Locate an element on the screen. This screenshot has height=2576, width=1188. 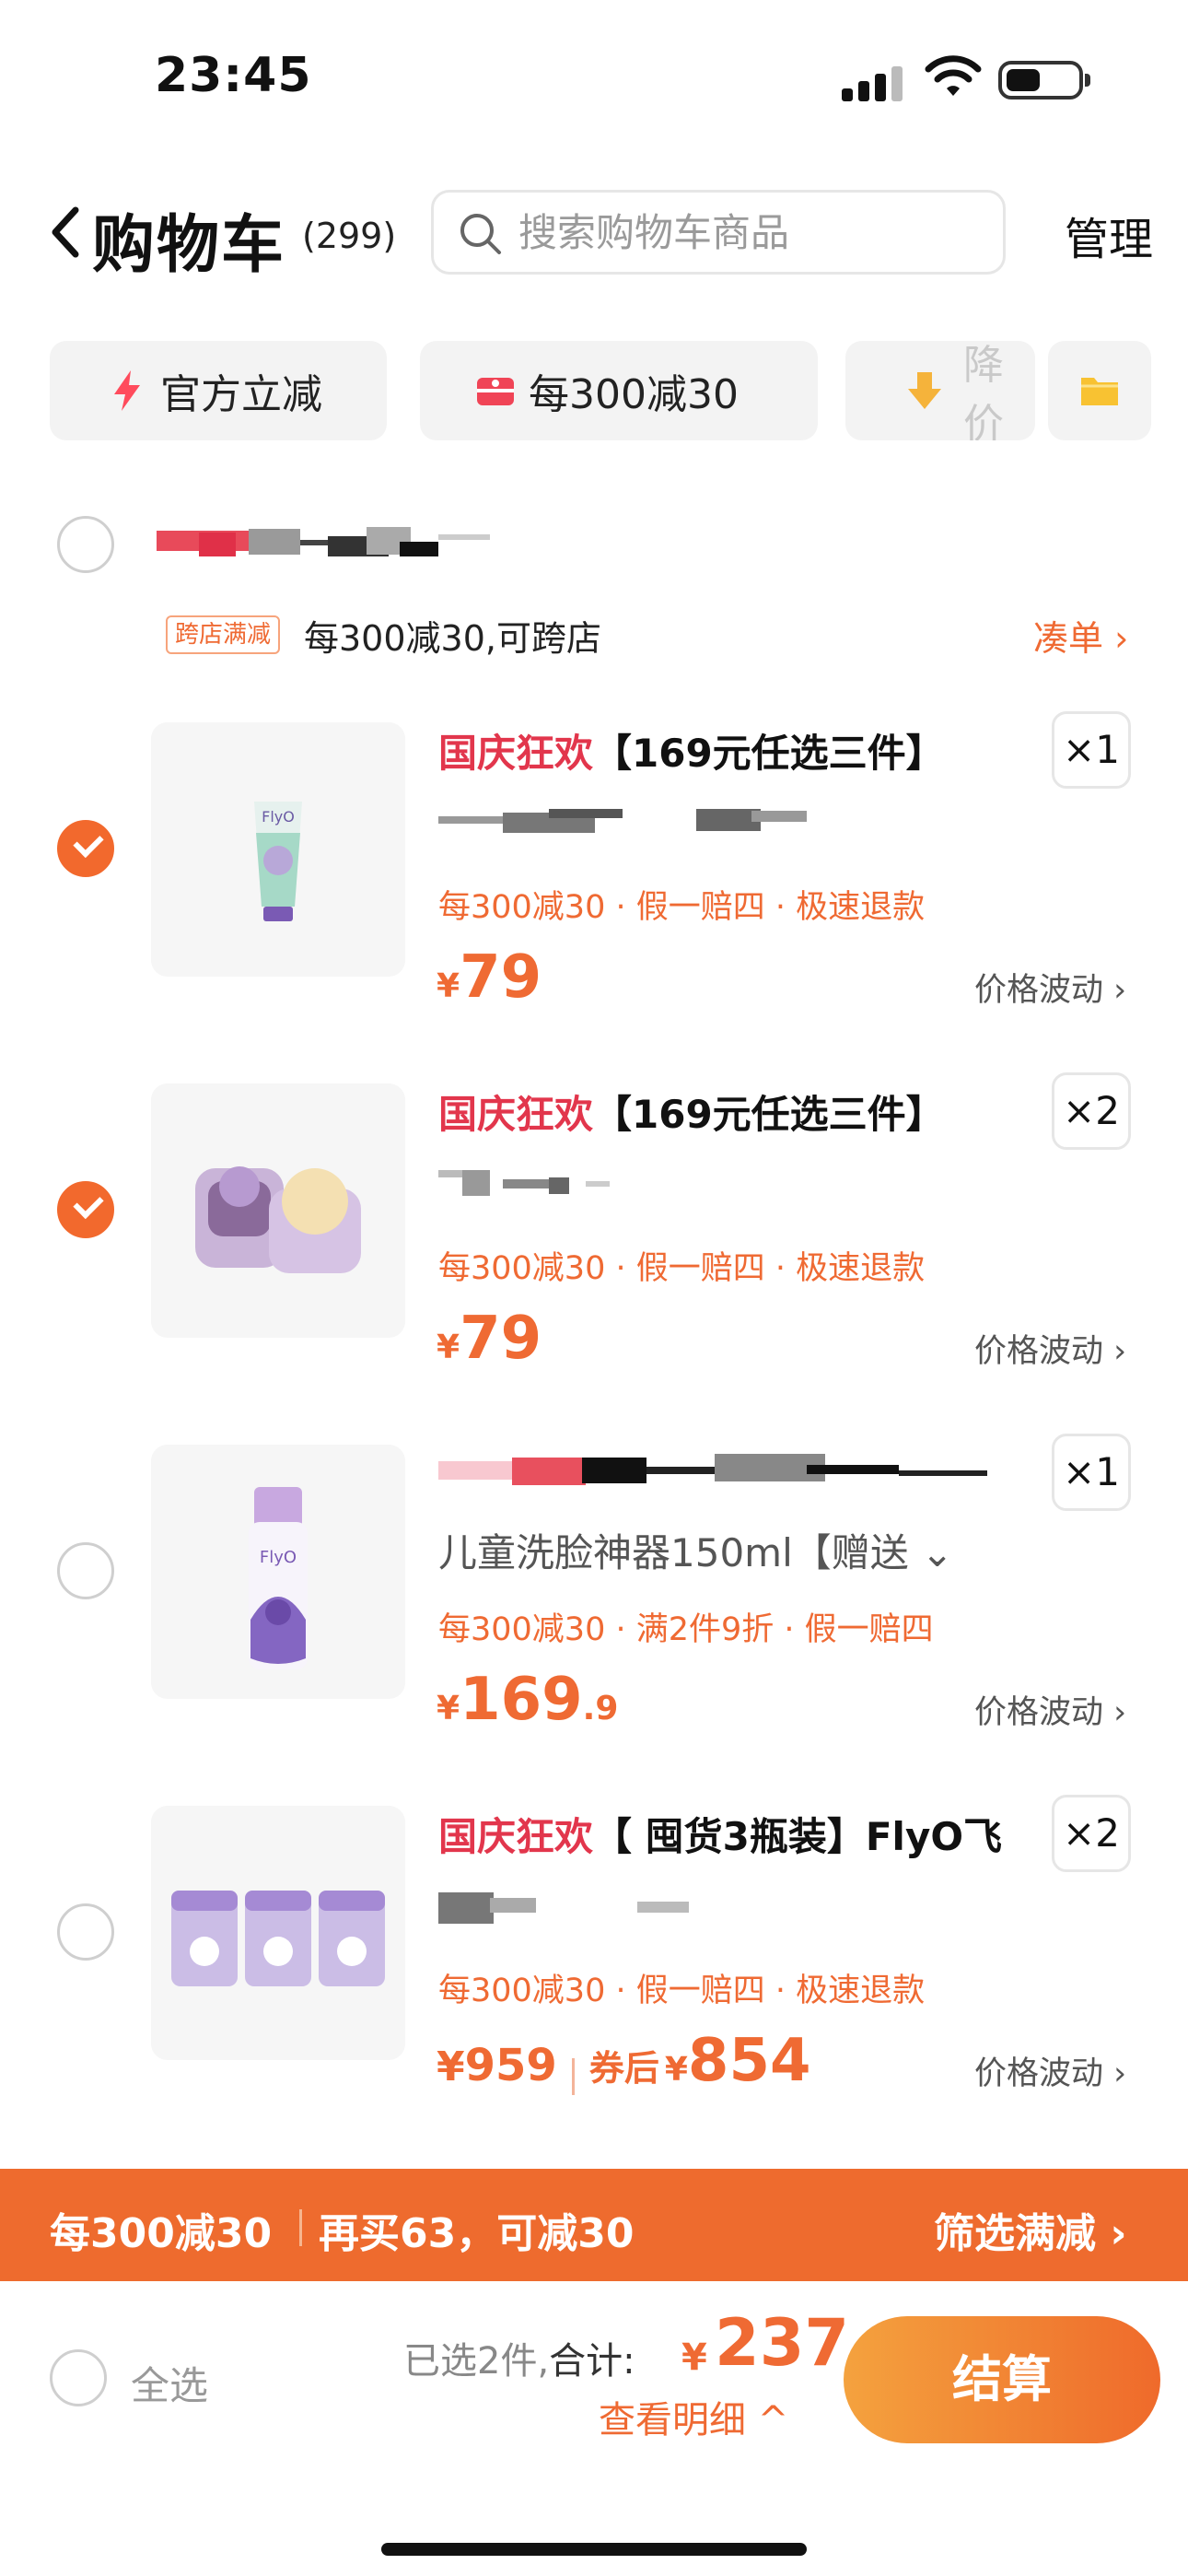
filter-chip-official-discount: 官方立减 is located at coordinates (218, 390).